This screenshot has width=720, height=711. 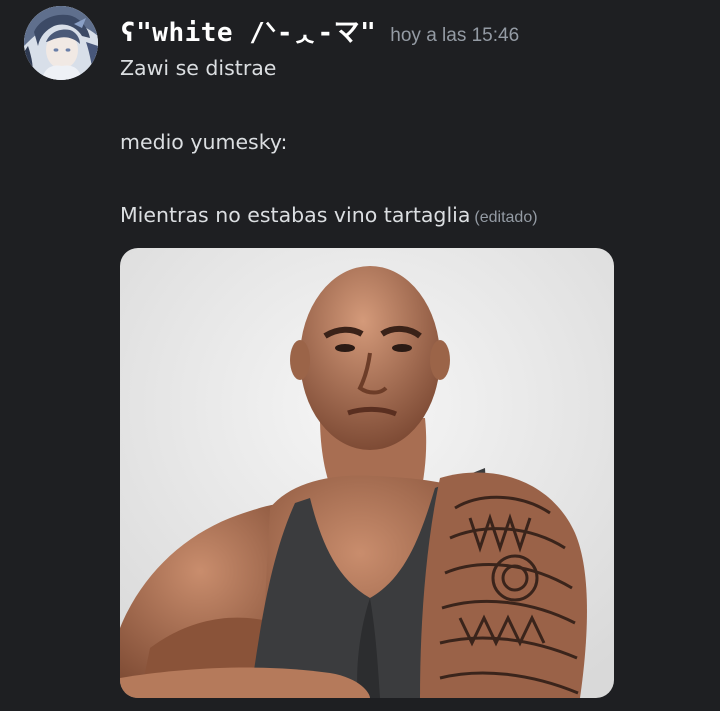 What do you see at coordinates (454, 36) in the screenshot?
I see `message-timestamp: hoy a las 15:46` at bounding box center [454, 36].